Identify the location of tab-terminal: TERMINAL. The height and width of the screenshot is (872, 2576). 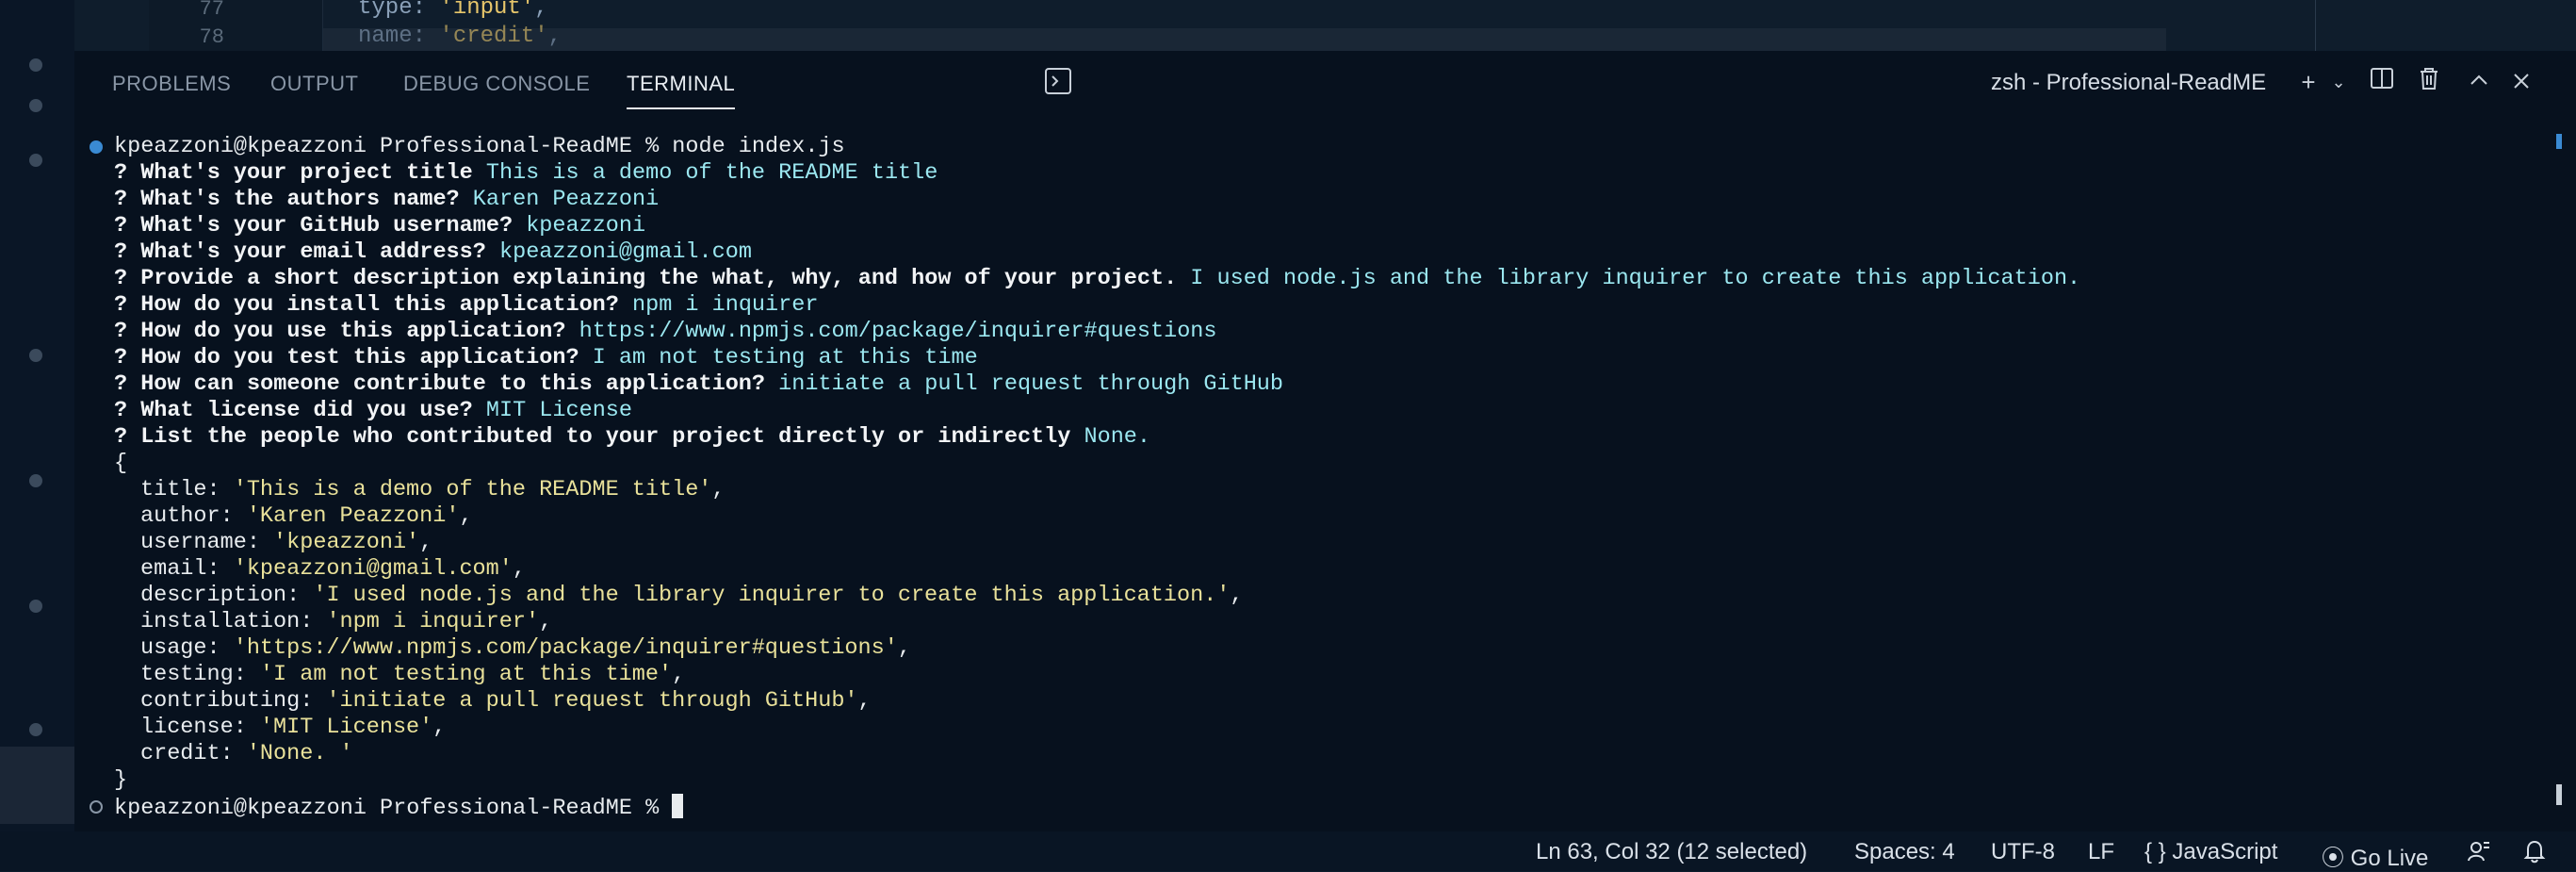
(681, 90).